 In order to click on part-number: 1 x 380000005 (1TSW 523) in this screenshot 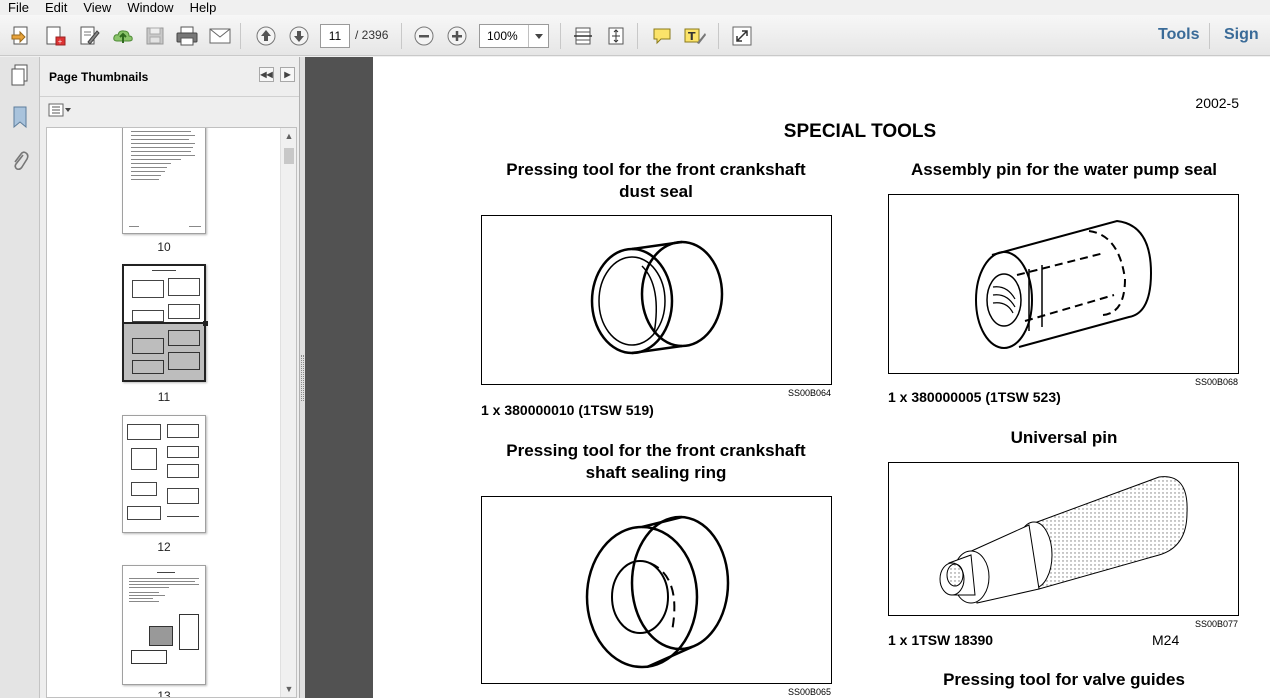, I will do `click(974, 397)`.